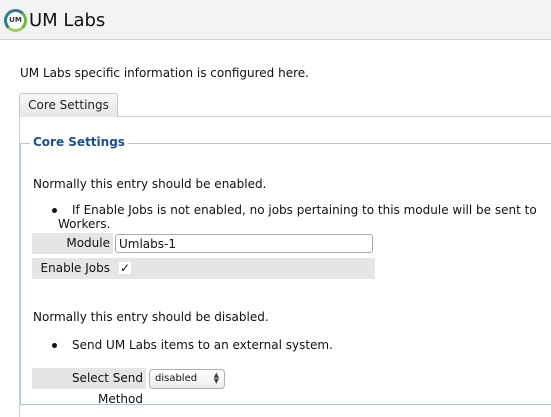 The image size is (551, 417). I want to click on fieldset-legend: Core Settings, so click(79, 142).